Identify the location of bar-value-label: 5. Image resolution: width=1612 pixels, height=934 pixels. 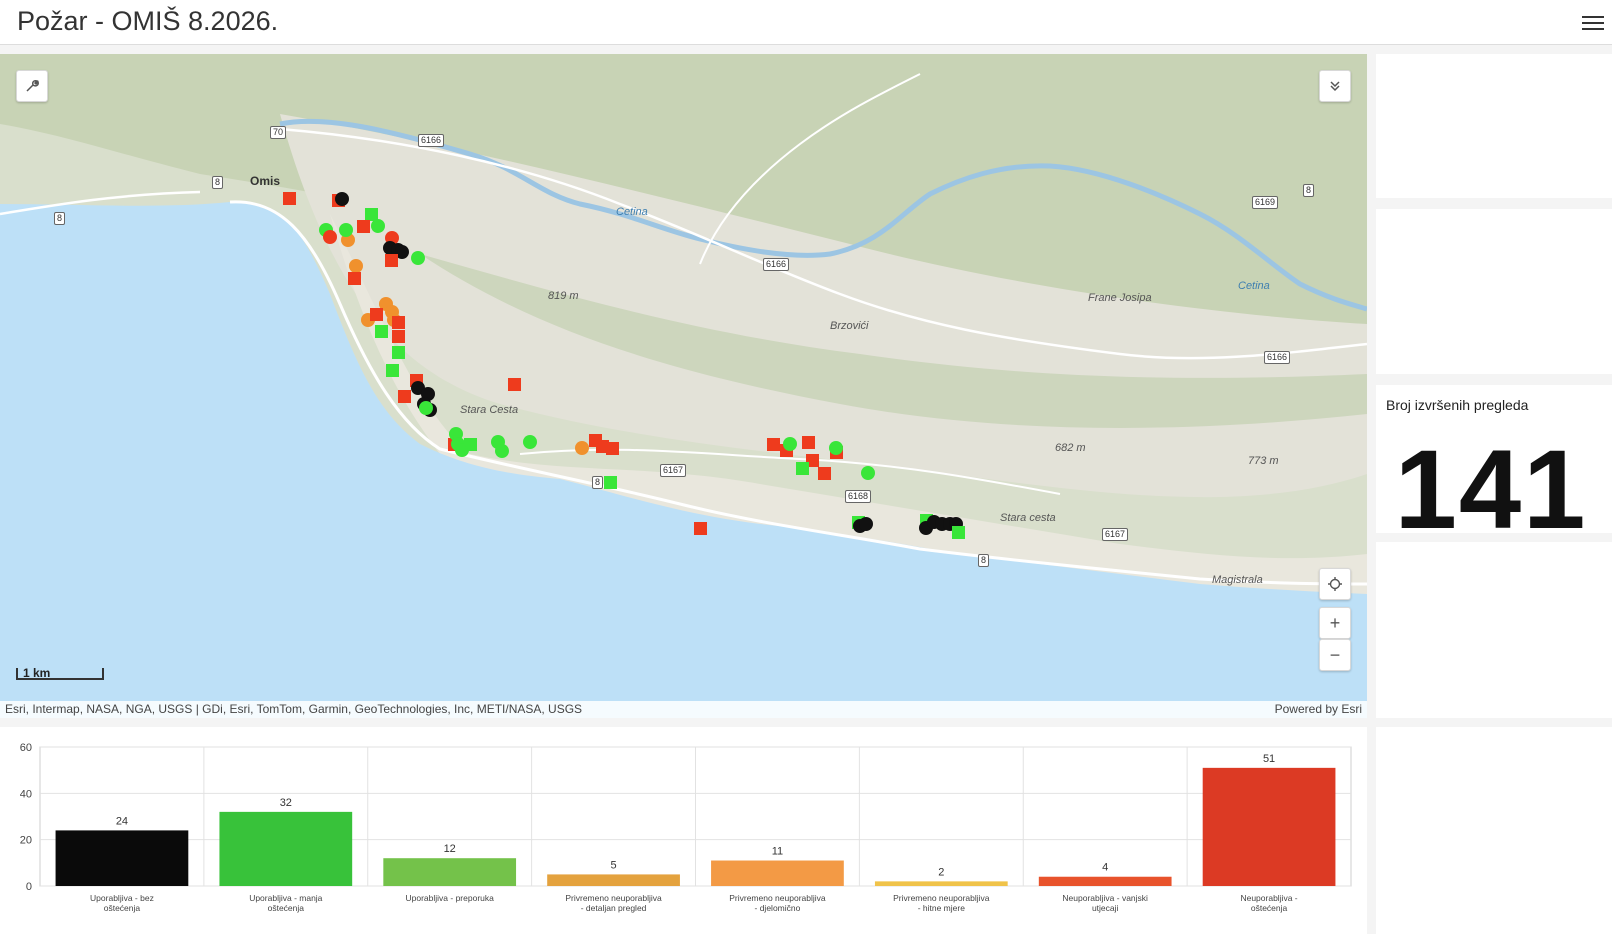
(614, 865).